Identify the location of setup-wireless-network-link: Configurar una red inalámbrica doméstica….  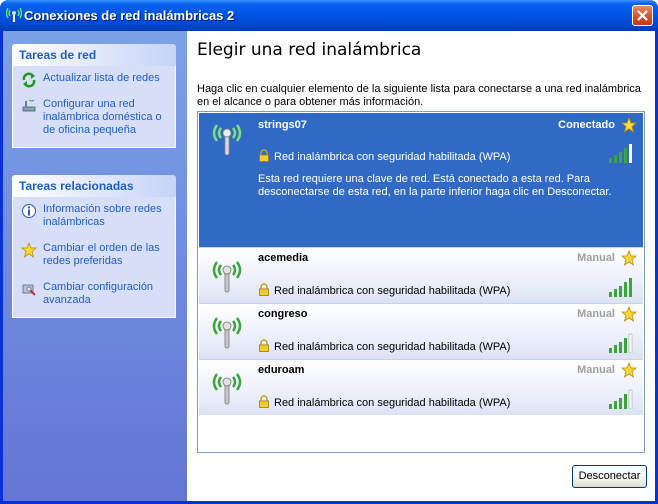
(96, 117).